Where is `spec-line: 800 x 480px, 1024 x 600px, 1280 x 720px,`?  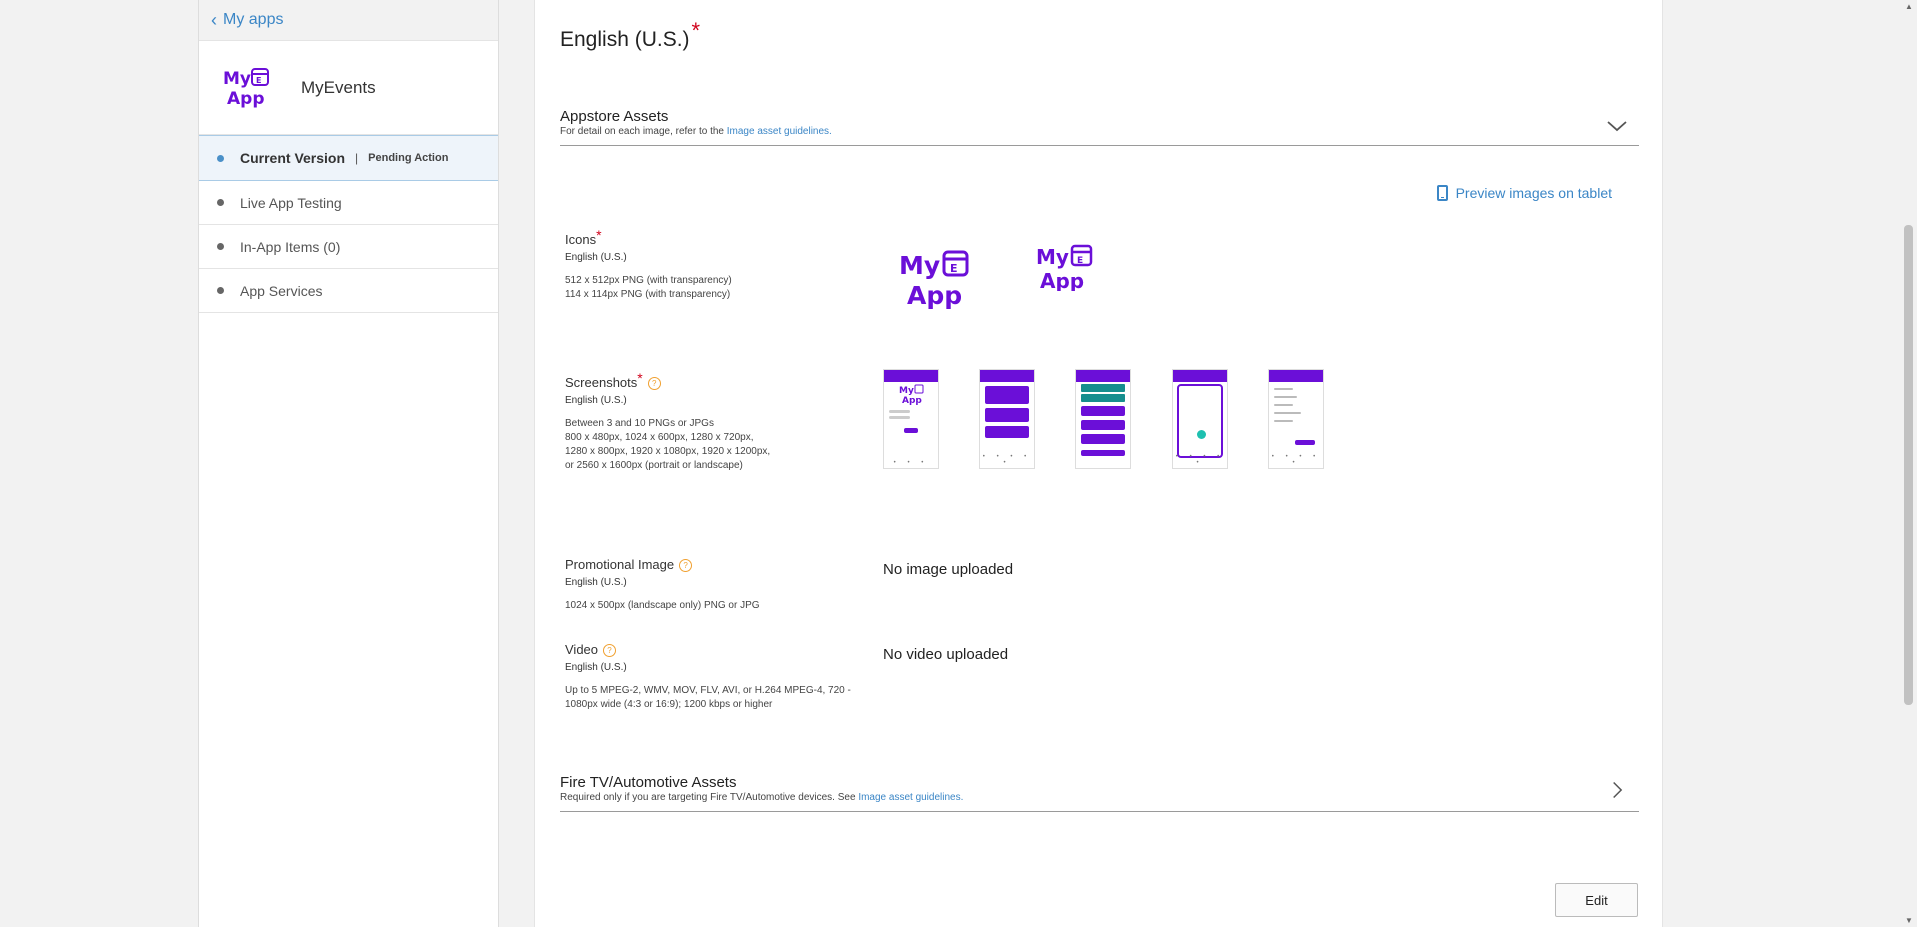
spec-line: 800 x 480px, 1024 x 600px, 1280 x 720px, is located at coordinates (659, 438).